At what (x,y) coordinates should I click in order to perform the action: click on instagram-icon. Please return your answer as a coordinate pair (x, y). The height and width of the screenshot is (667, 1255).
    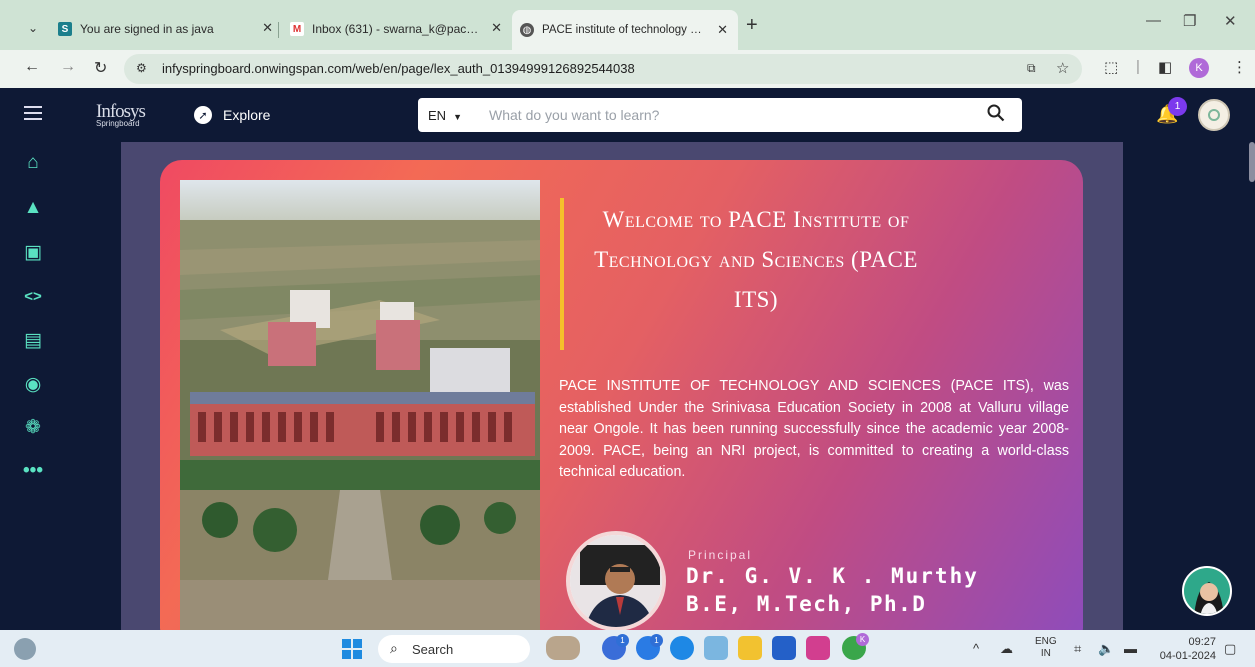
    Looking at the image, I should click on (818, 648).